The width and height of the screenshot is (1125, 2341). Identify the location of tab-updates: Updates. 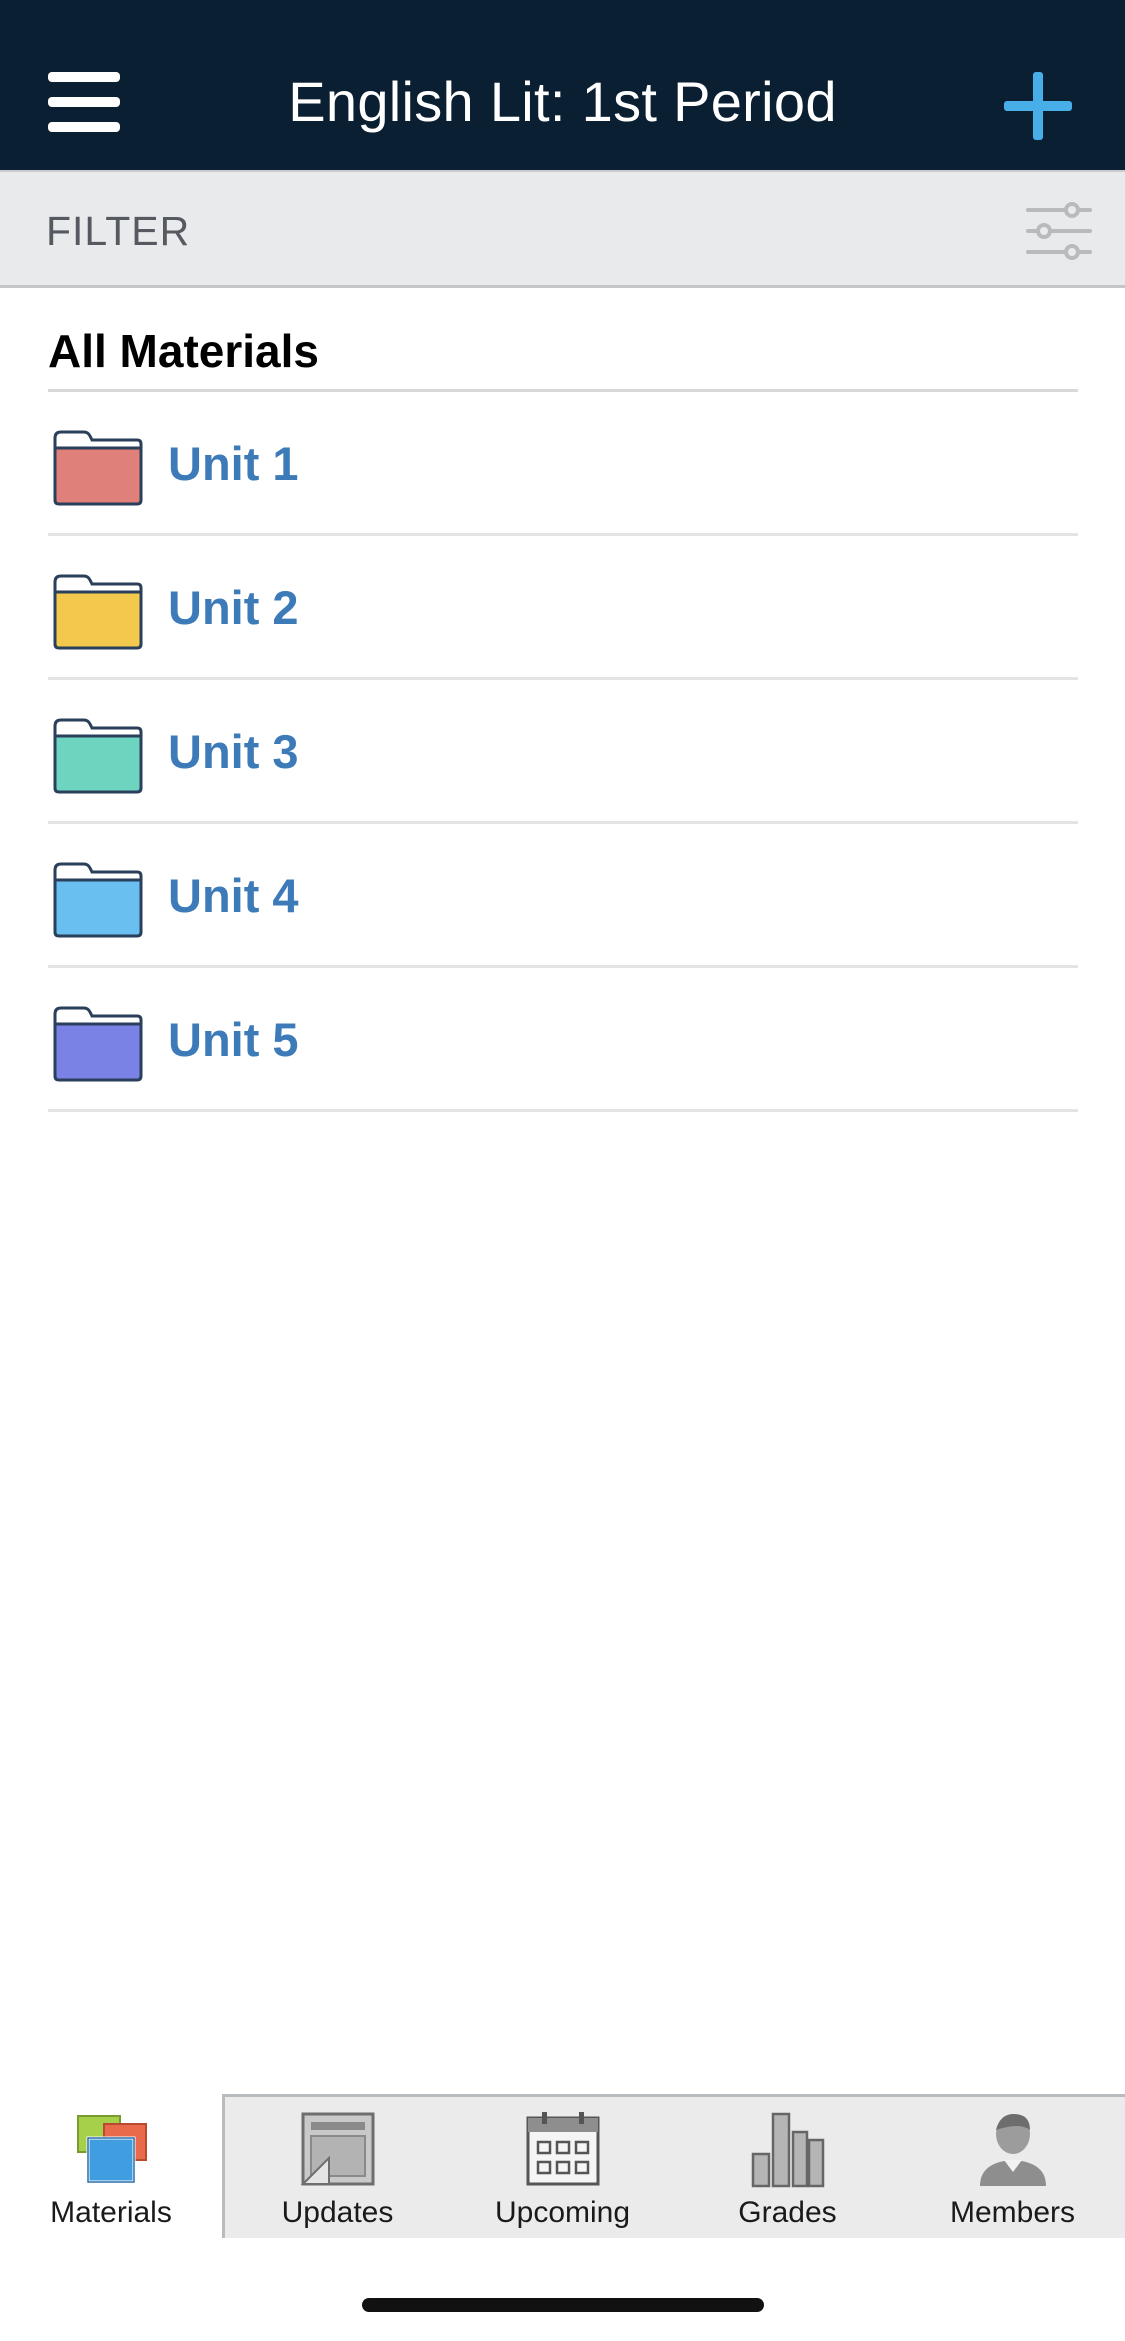
(337, 2166).